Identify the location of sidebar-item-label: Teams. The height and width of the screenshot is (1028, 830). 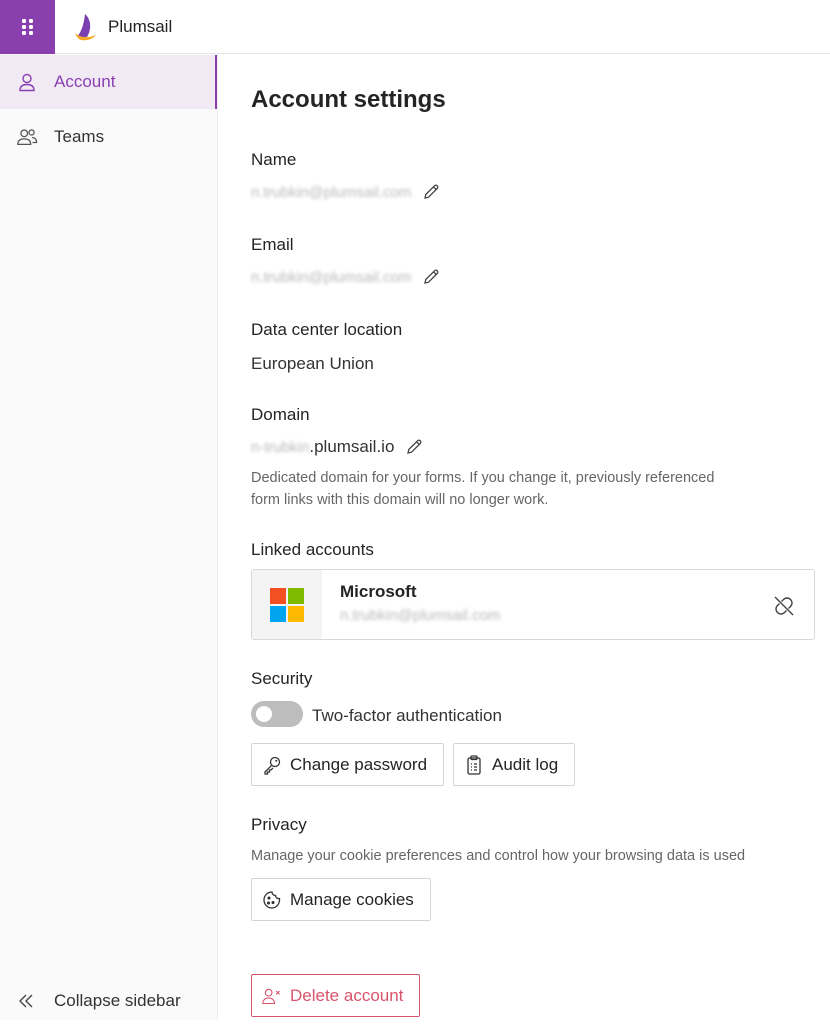
(79, 136).